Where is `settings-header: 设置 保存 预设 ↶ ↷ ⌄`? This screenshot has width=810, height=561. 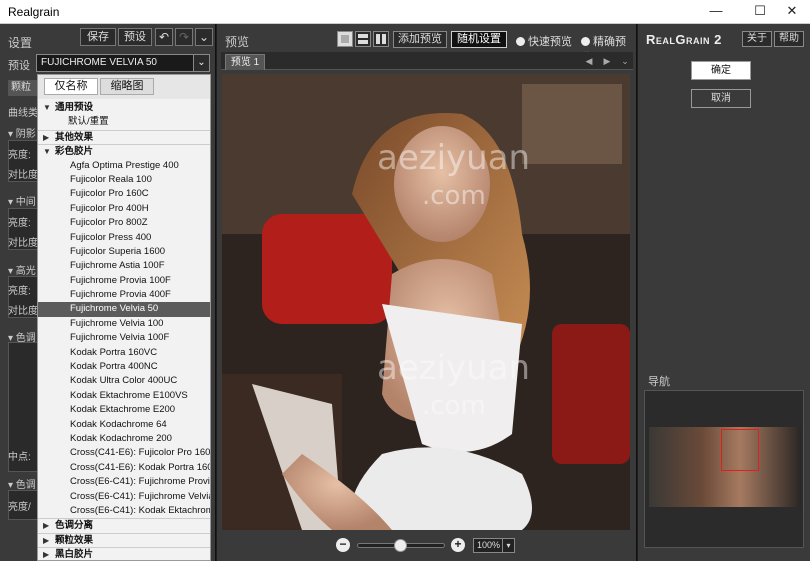
settings-header: 设置 保存 预设 ↶ ↷ ⌄ is located at coordinates (108, 40).